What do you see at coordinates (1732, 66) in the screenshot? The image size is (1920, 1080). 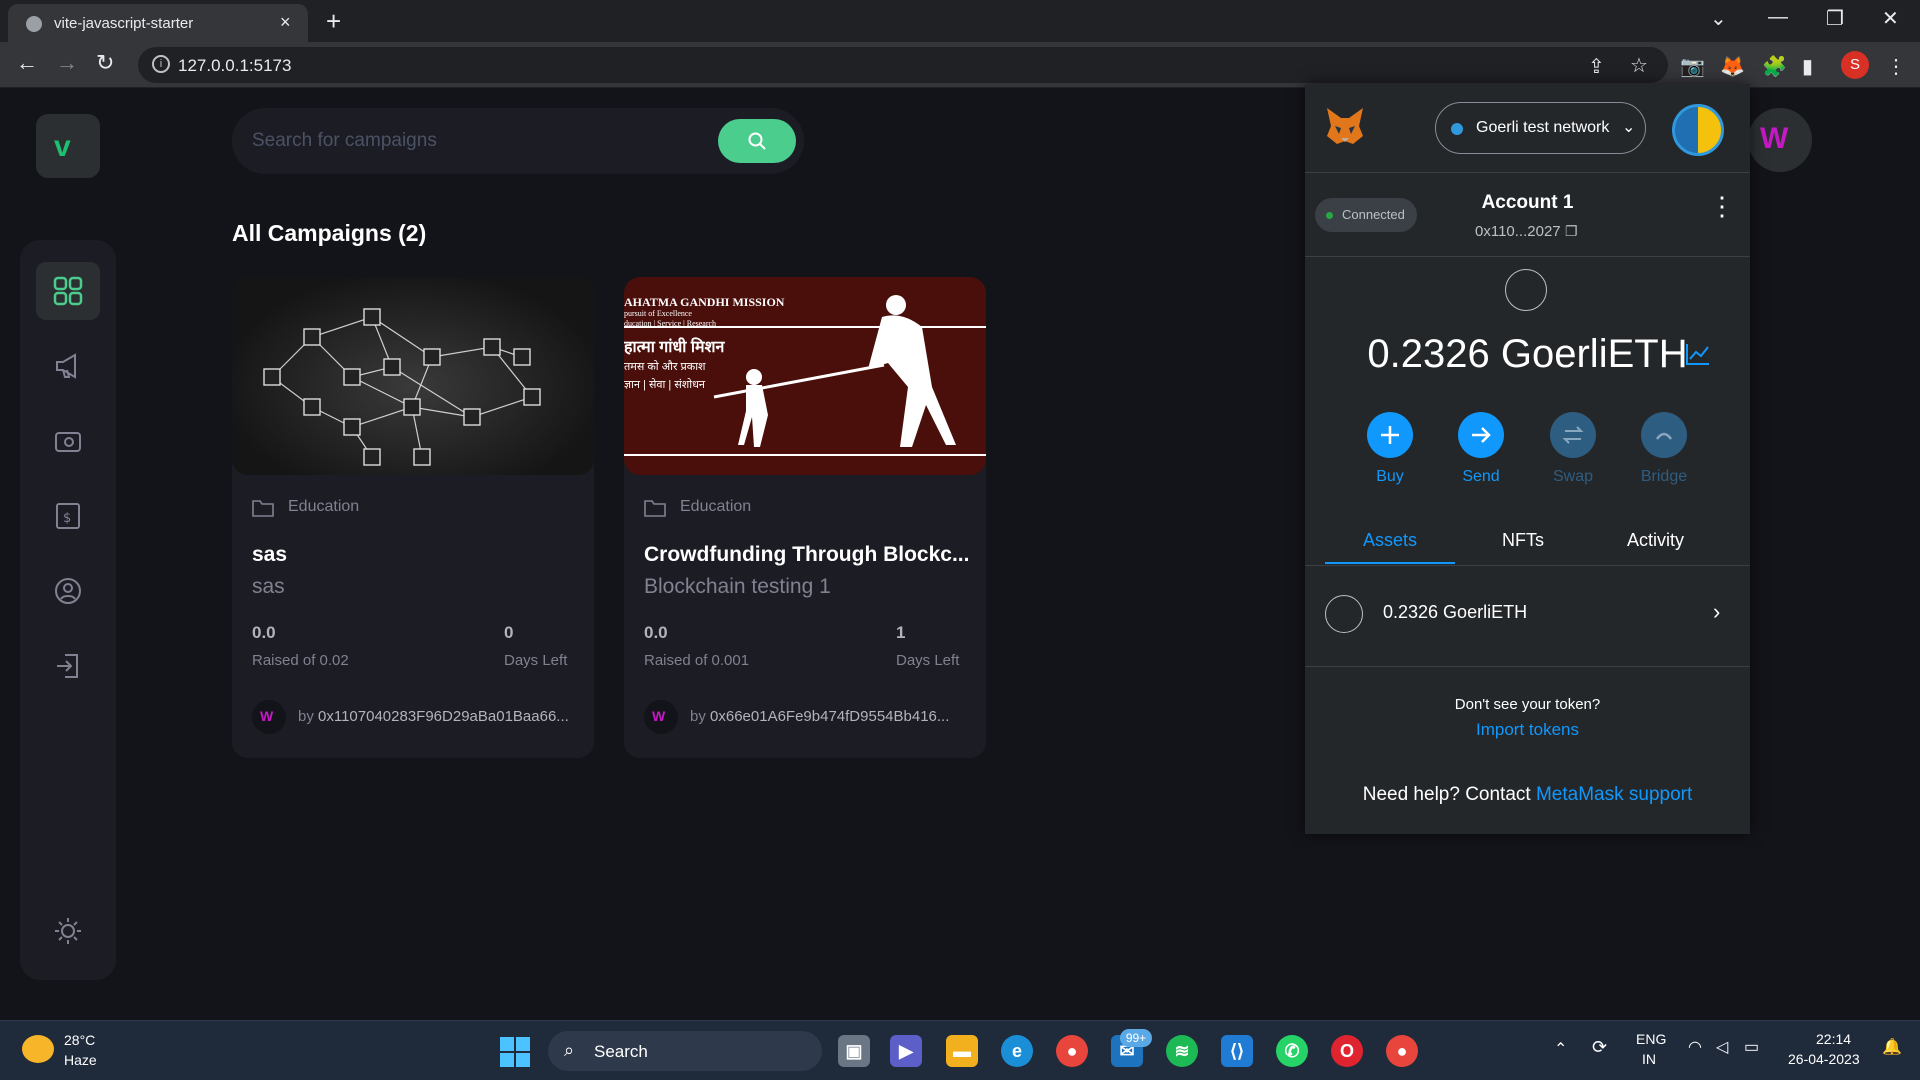 I see `metamask-extension-icon: 🦊` at bounding box center [1732, 66].